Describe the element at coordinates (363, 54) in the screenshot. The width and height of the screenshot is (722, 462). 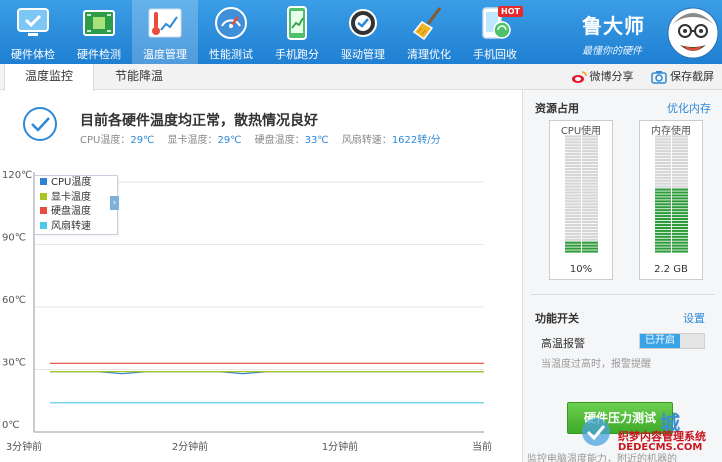
I see `toolbar-label: 驱动管理` at that location.